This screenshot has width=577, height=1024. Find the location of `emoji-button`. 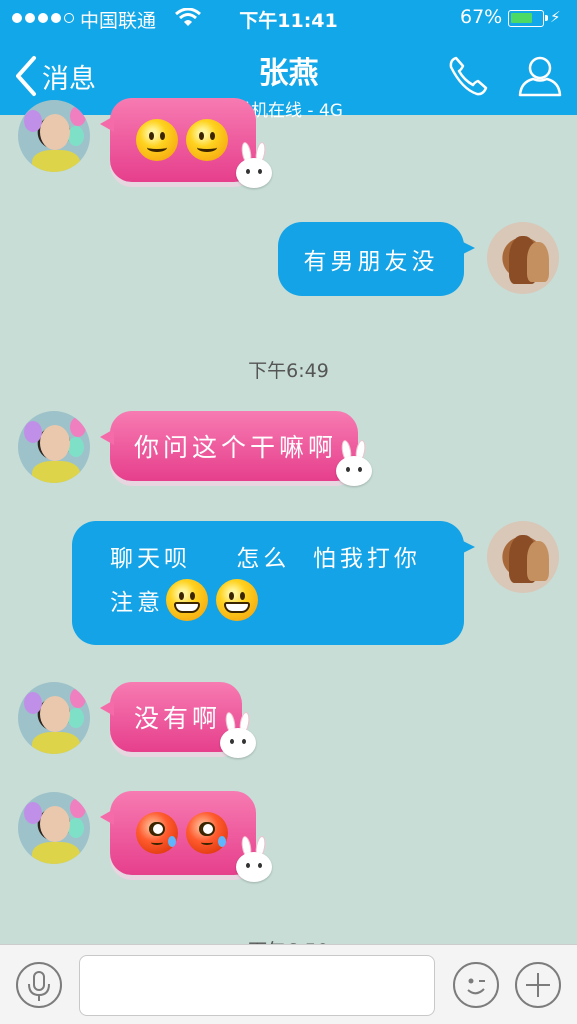

emoji-button is located at coordinates (476, 985).